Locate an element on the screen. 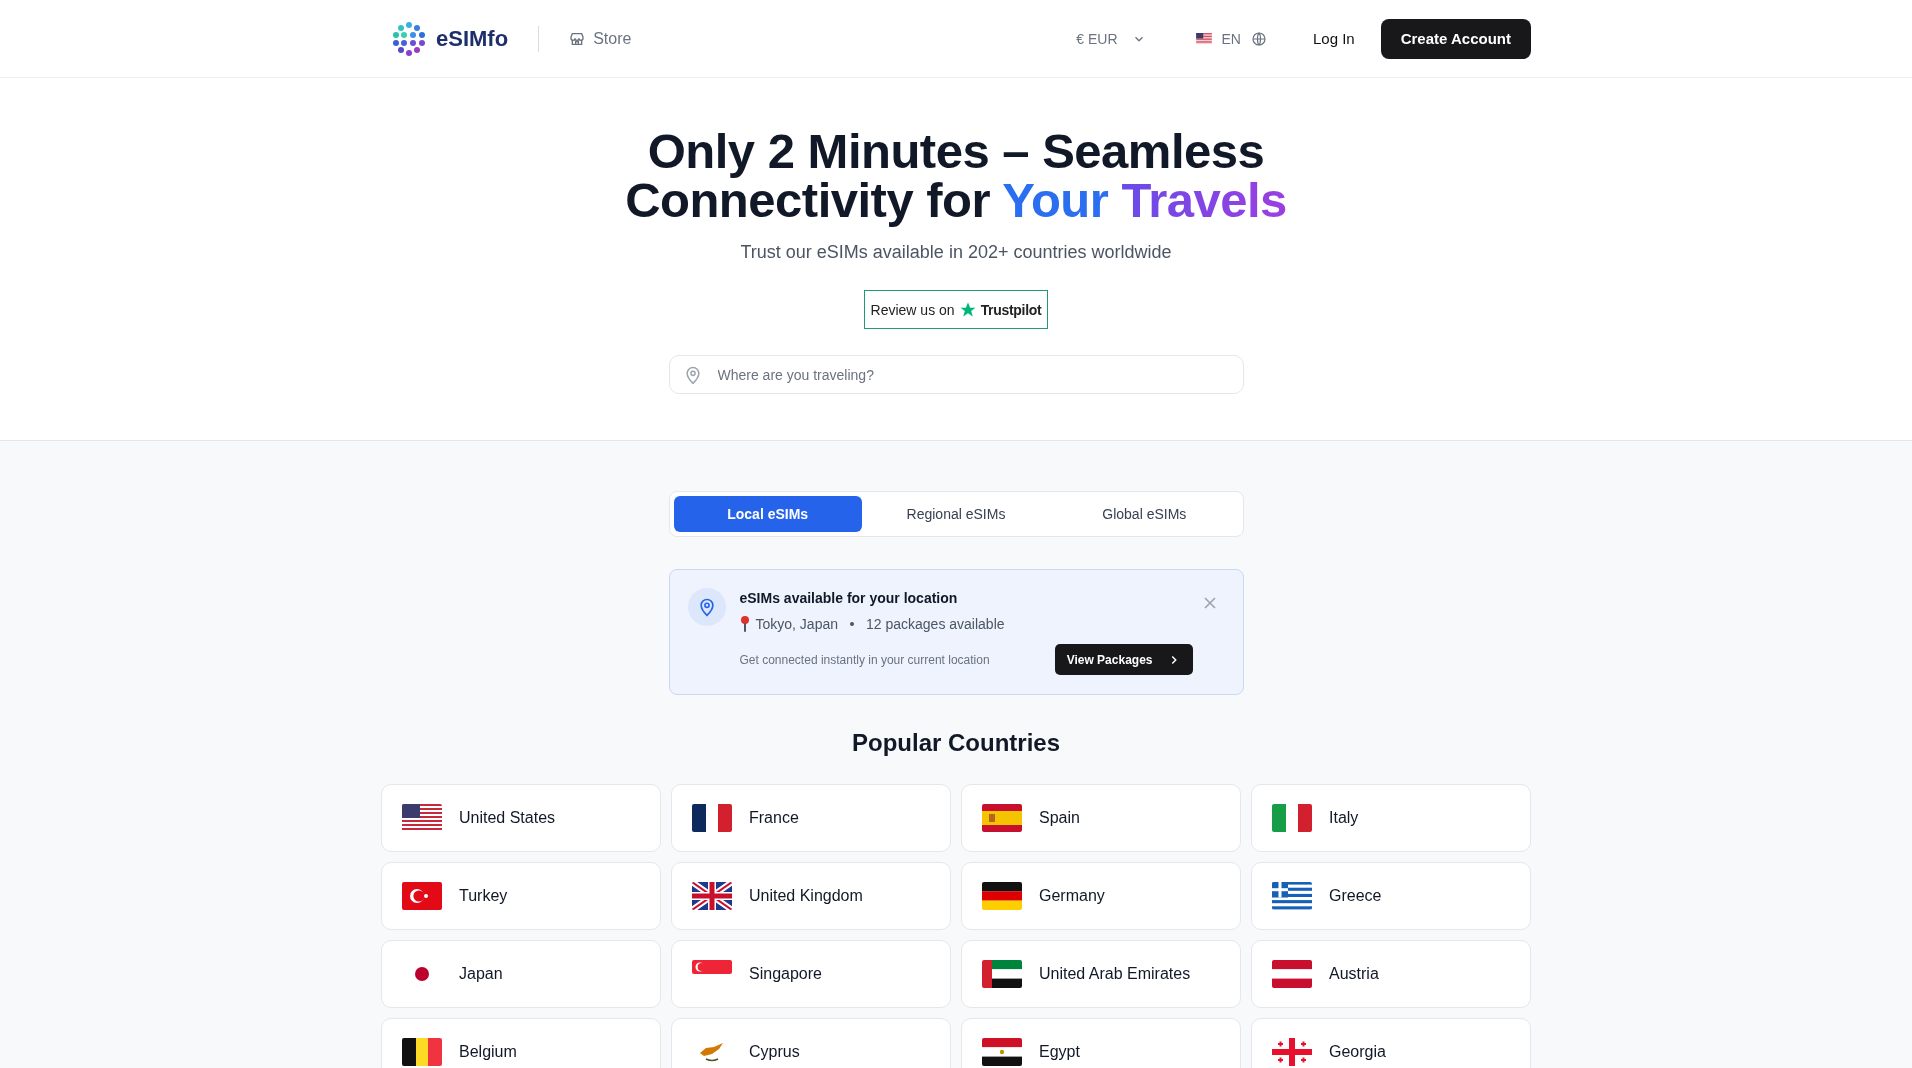  country-card: Cyprus is located at coordinates (811, 1043).